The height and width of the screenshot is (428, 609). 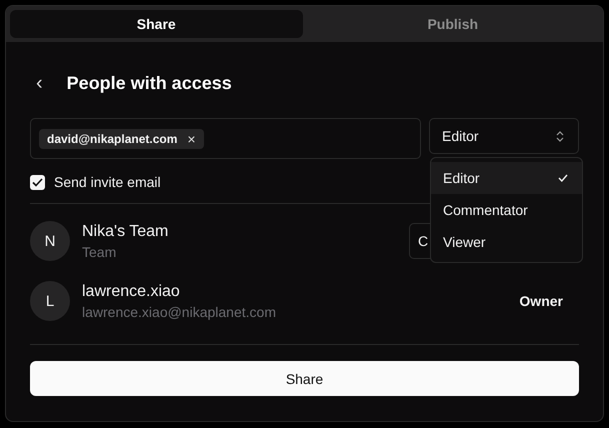 I want to click on share-button: Share, so click(x=304, y=378).